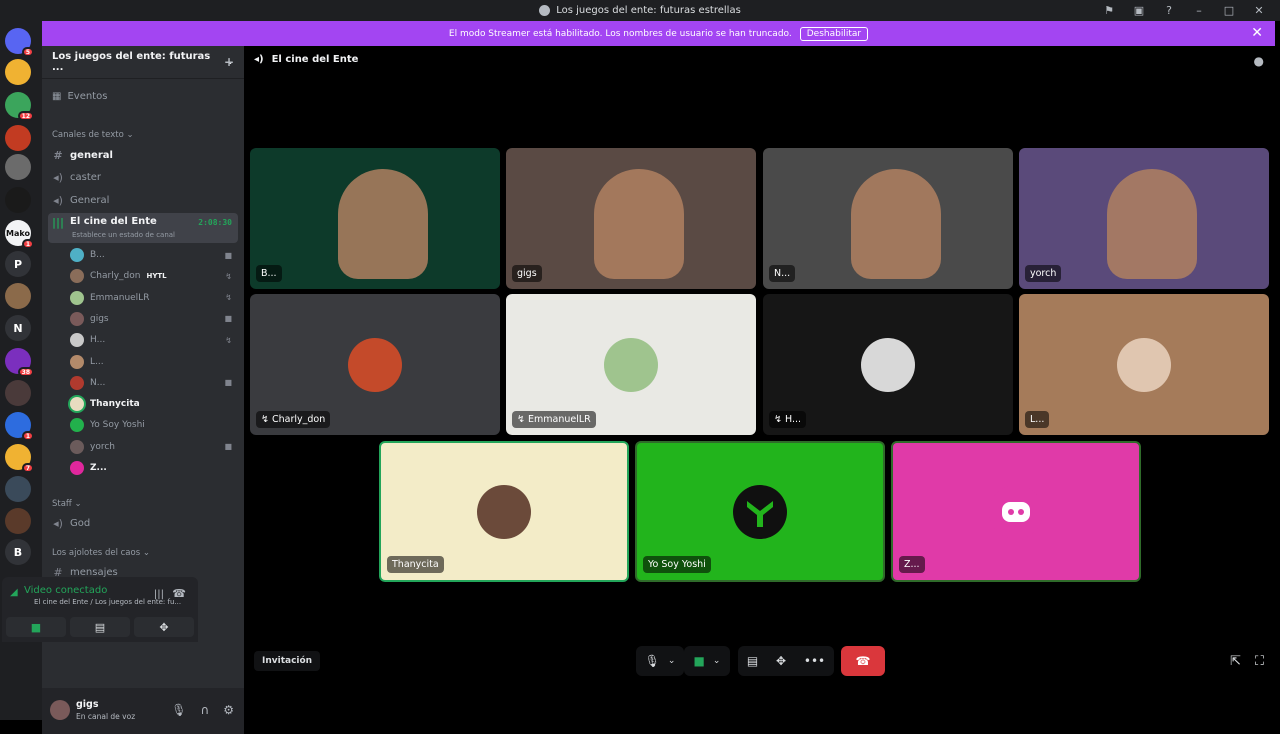  I want to click on participant-tile: ↯ Charly_don, so click(375, 364).